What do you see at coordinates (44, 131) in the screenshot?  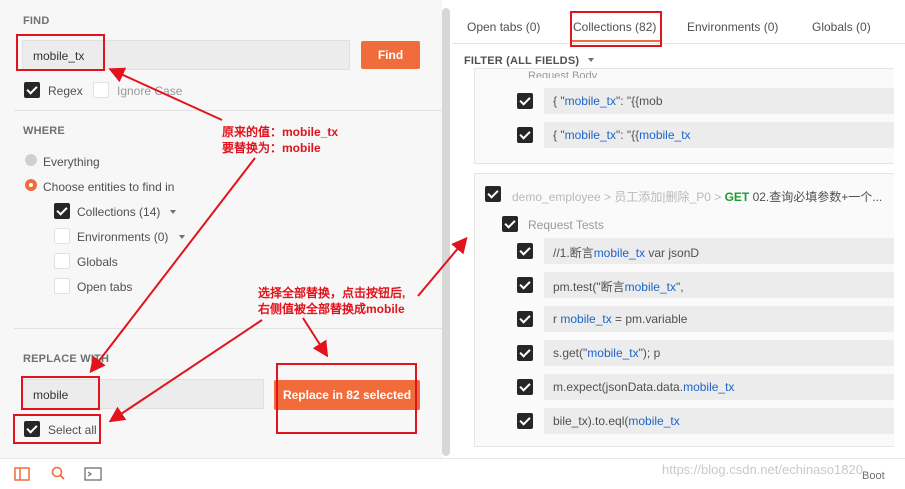 I see `where-section-title: WHERE` at bounding box center [44, 131].